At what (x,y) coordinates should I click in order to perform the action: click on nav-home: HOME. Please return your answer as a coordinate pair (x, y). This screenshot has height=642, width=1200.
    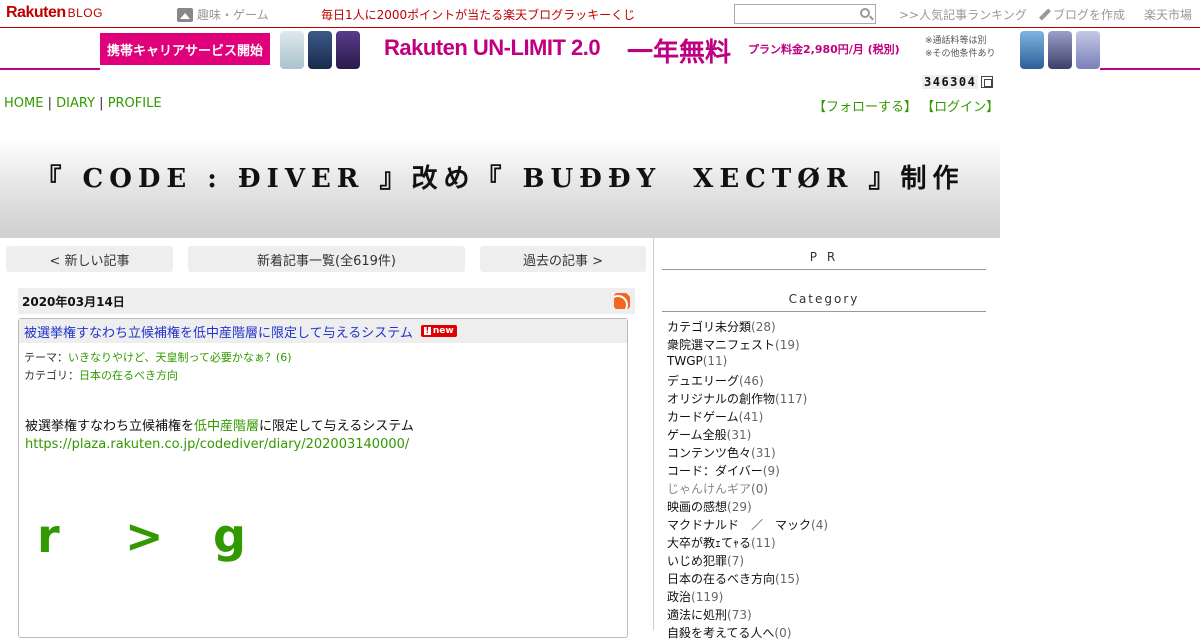
    Looking at the image, I should click on (23, 103).